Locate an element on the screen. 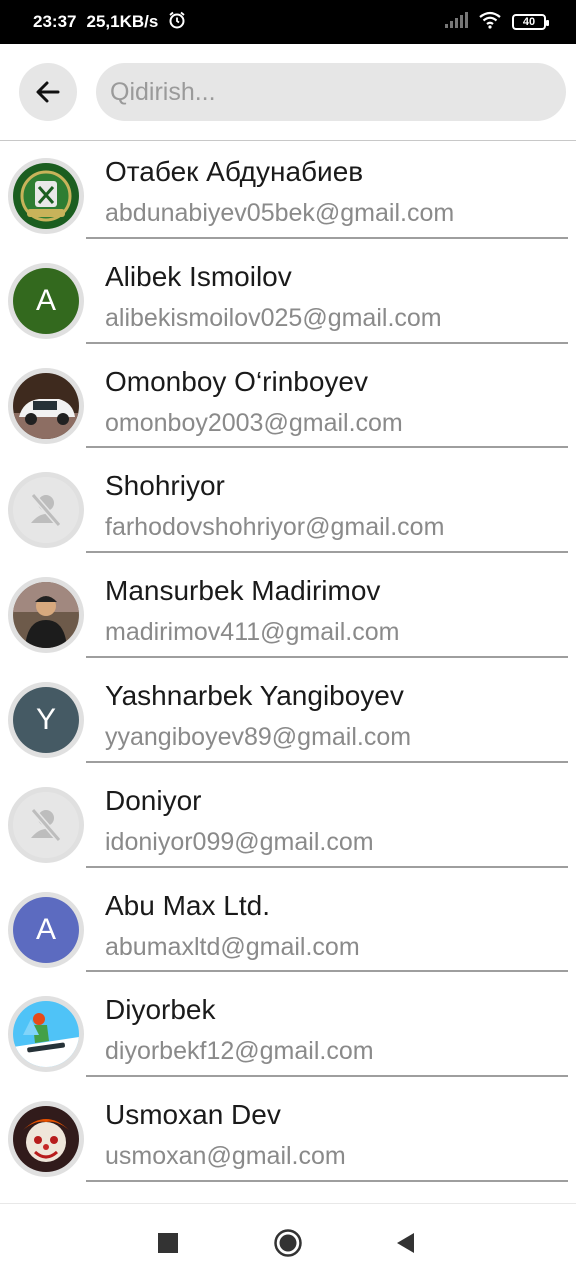 The width and height of the screenshot is (576, 1281). triangle-back-icon is located at coordinates (405, 1242).